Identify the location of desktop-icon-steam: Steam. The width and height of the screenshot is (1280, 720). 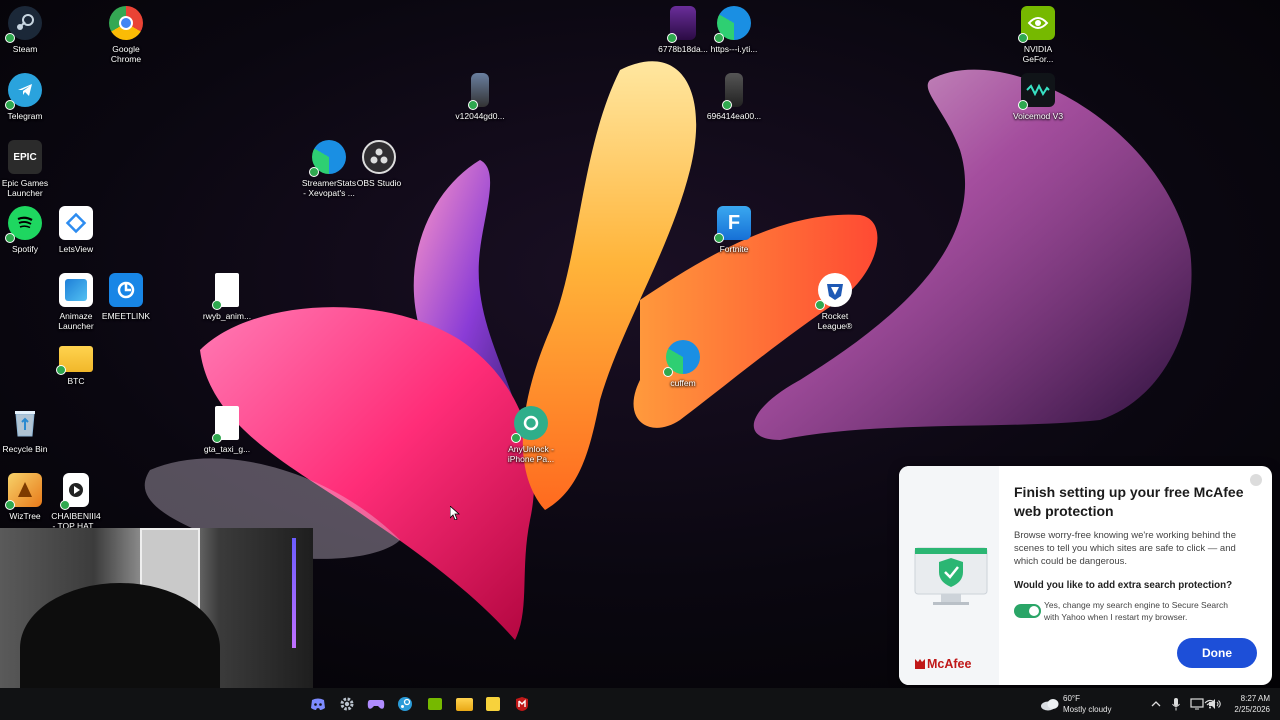
(28, 30).